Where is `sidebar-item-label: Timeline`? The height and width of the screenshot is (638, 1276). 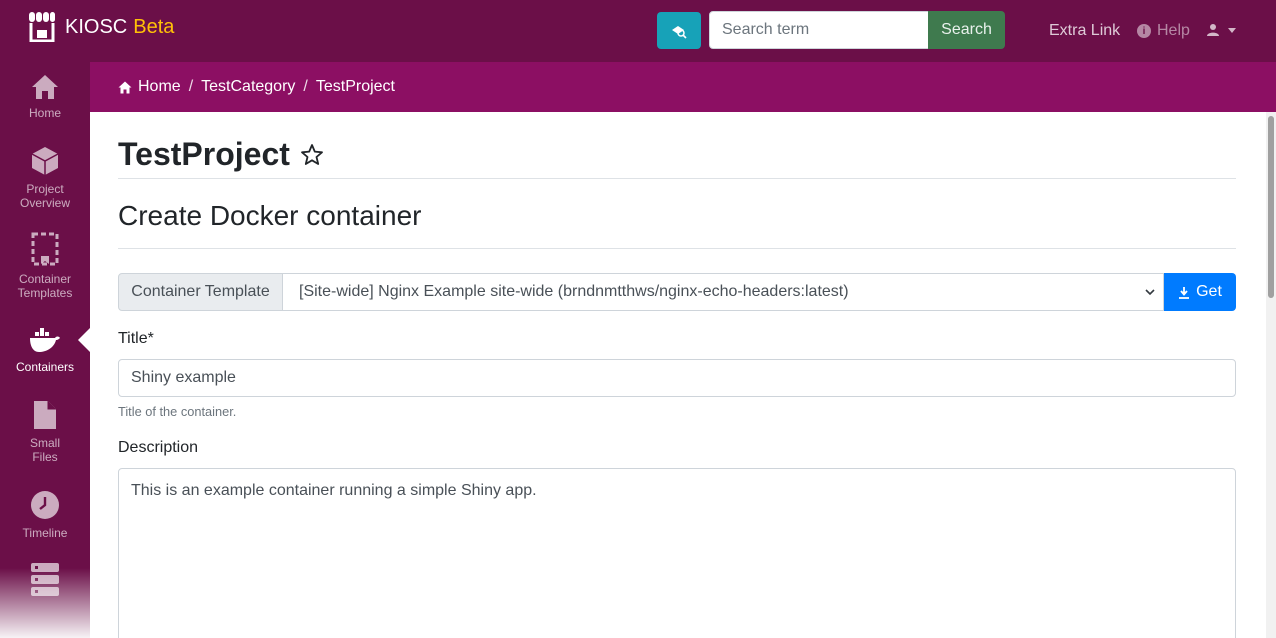
sidebar-item-label: Timeline is located at coordinates (45, 533).